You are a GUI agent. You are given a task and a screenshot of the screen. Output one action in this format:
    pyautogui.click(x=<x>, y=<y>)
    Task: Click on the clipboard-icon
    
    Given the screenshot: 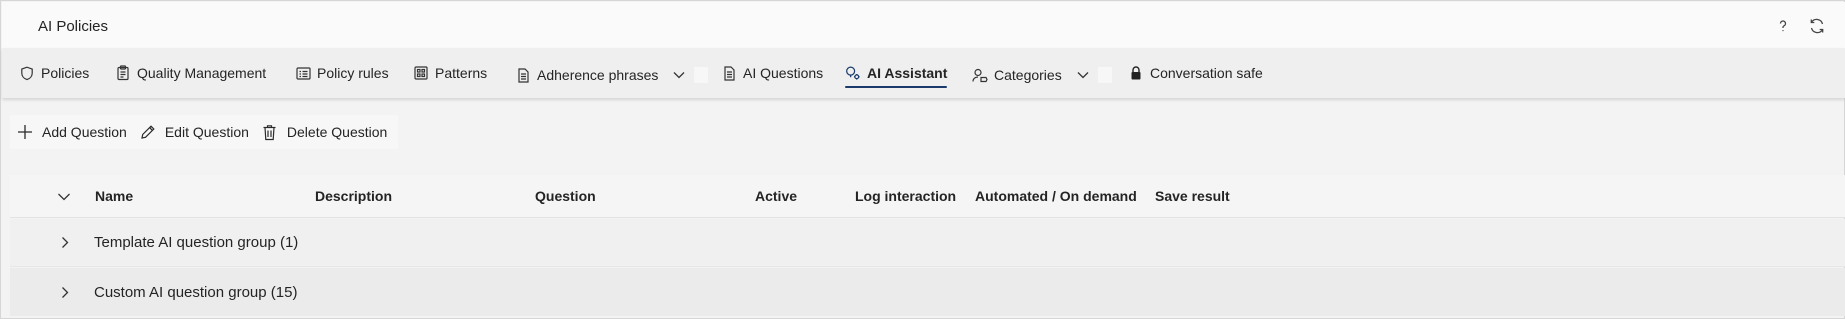 What is the action you would take?
    pyautogui.click(x=123, y=73)
    